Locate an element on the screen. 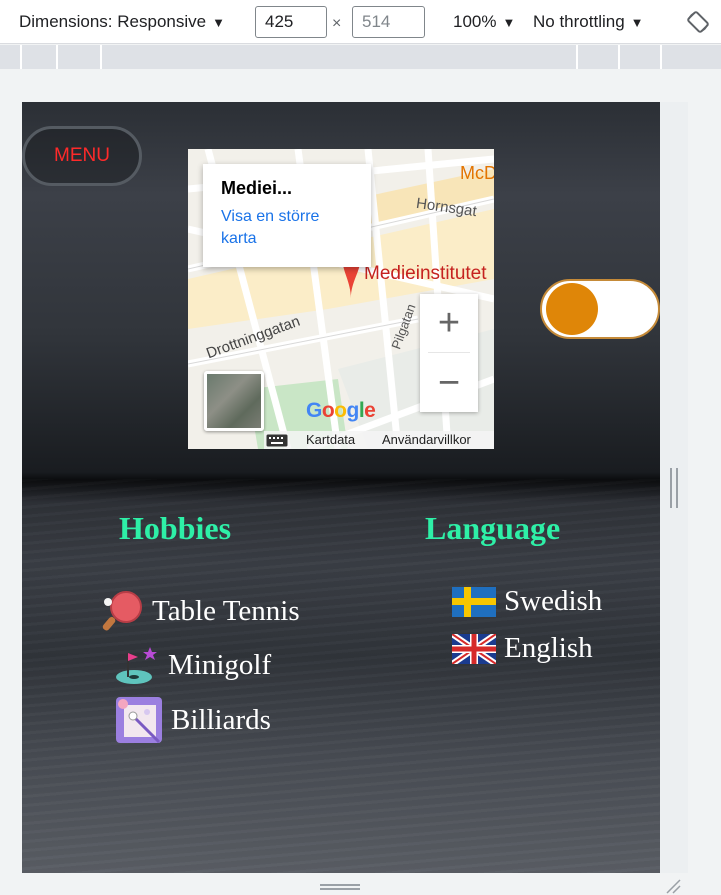  table-tennis-icon is located at coordinates (122, 611).